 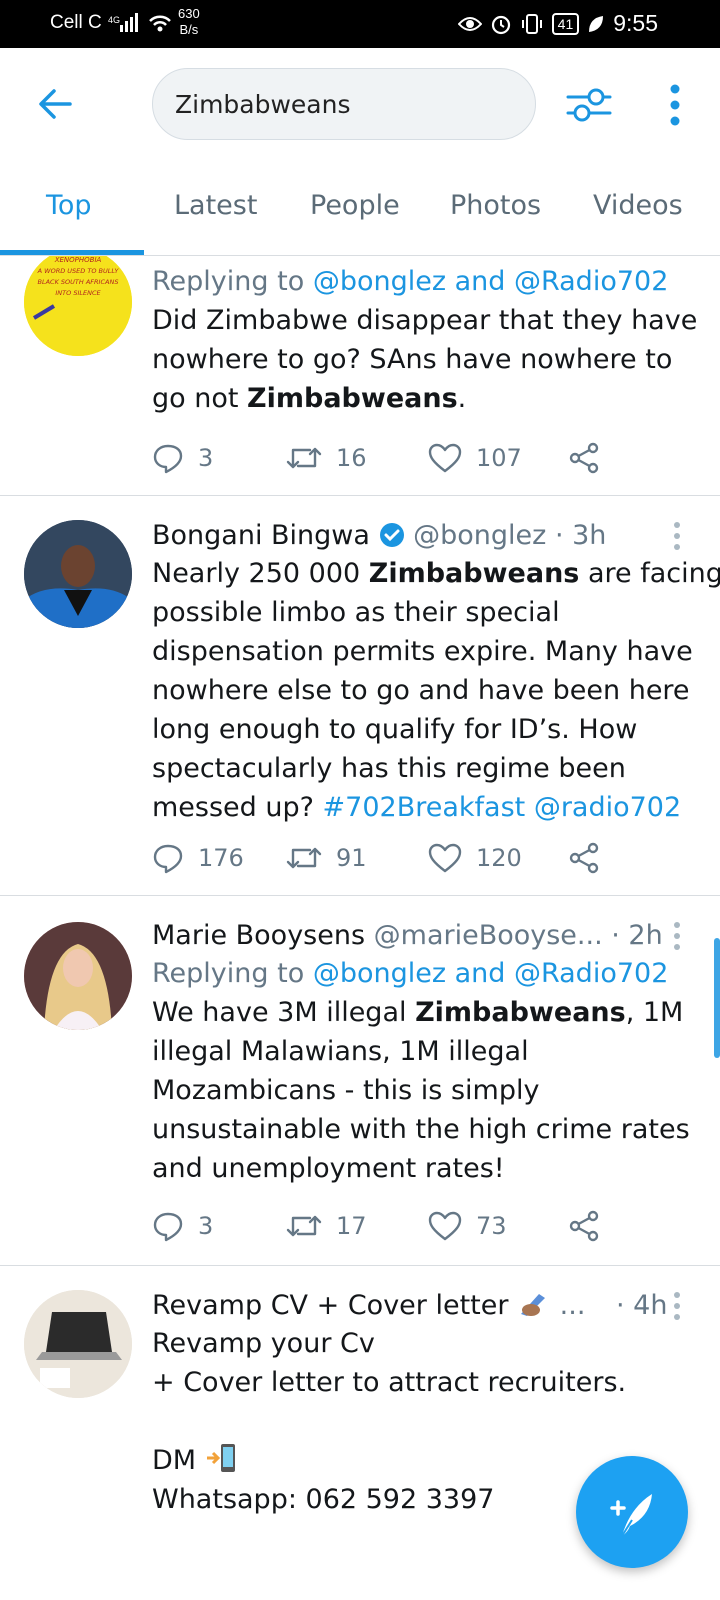 I want to click on author-name: Bongani Bingwa, so click(x=261, y=535).